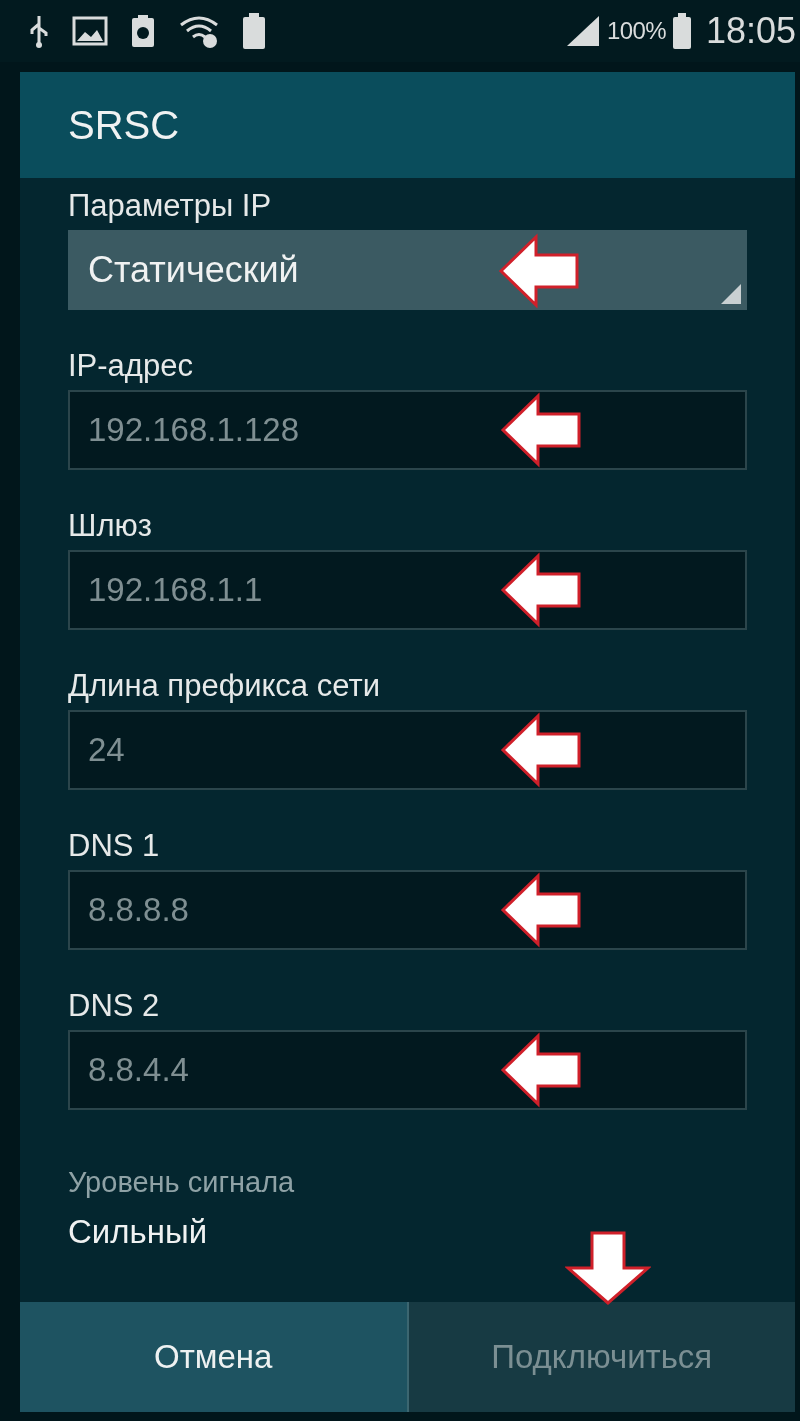 This screenshot has width=800, height=1421. What do you see at coordinates (407, 1070) in the screenshot?
I see `input-field: 8.8.4.4` at bounding box center [407, 1070].